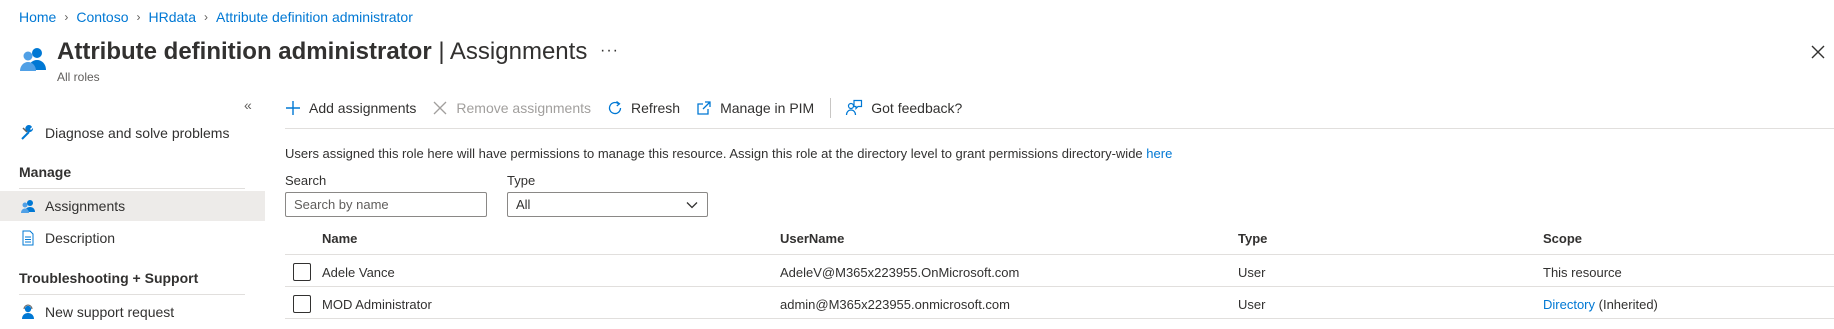 The width and height of the screenshot is (1834, 329). I want to click on collapse-sidebar-button: «, so click(248, 105).